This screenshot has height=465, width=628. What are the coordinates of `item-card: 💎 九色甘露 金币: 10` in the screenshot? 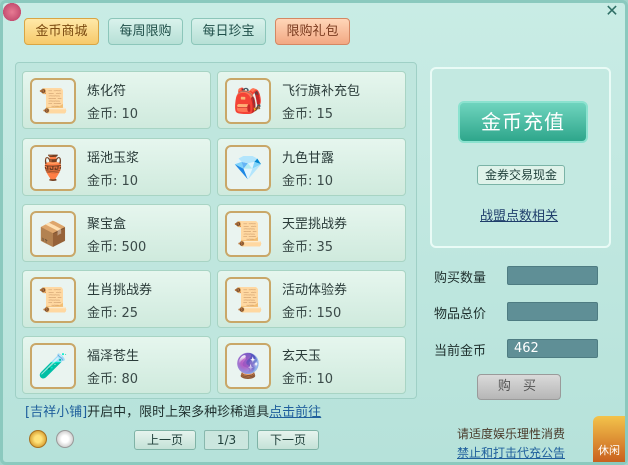 It's located at (311, 167).